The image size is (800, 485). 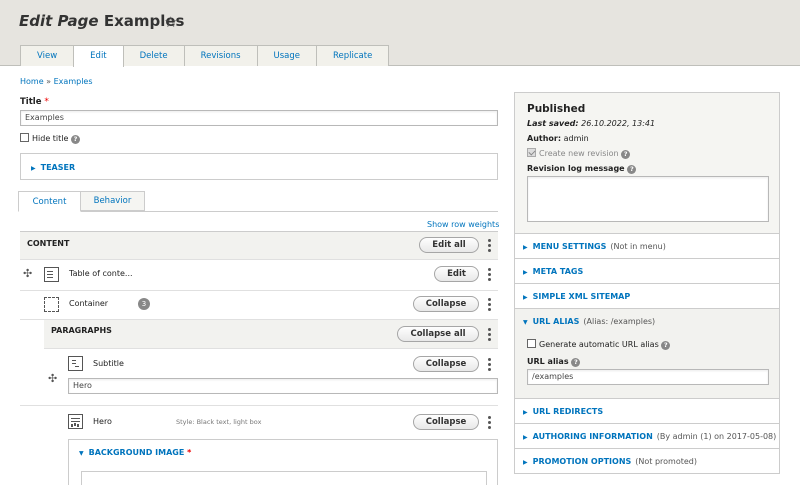 What do you see at coordinates (75, 421) in the screenshot?
I see `hero-icon` at bounding box center [75, 421].